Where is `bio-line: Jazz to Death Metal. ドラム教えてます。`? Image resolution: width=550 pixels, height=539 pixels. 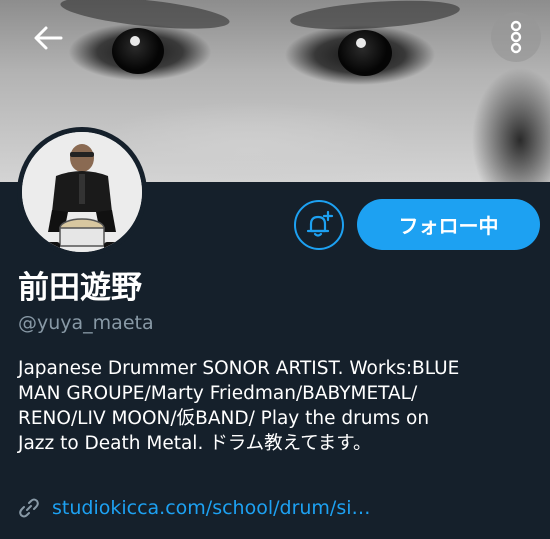
bio-line: Jazz to Death Metal. ドラム教えてます。 is located at coordinates (195, 443).